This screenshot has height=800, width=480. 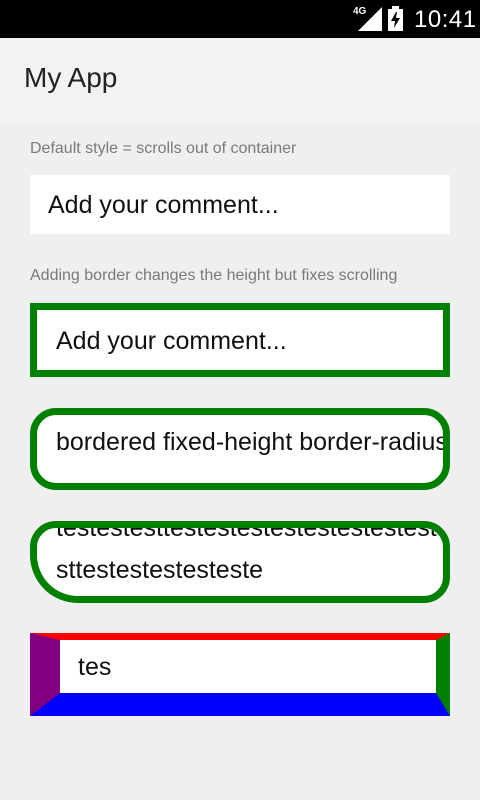 I want to click on input-text-line-2: sttestestestesteste, so click(x=160, y=570).